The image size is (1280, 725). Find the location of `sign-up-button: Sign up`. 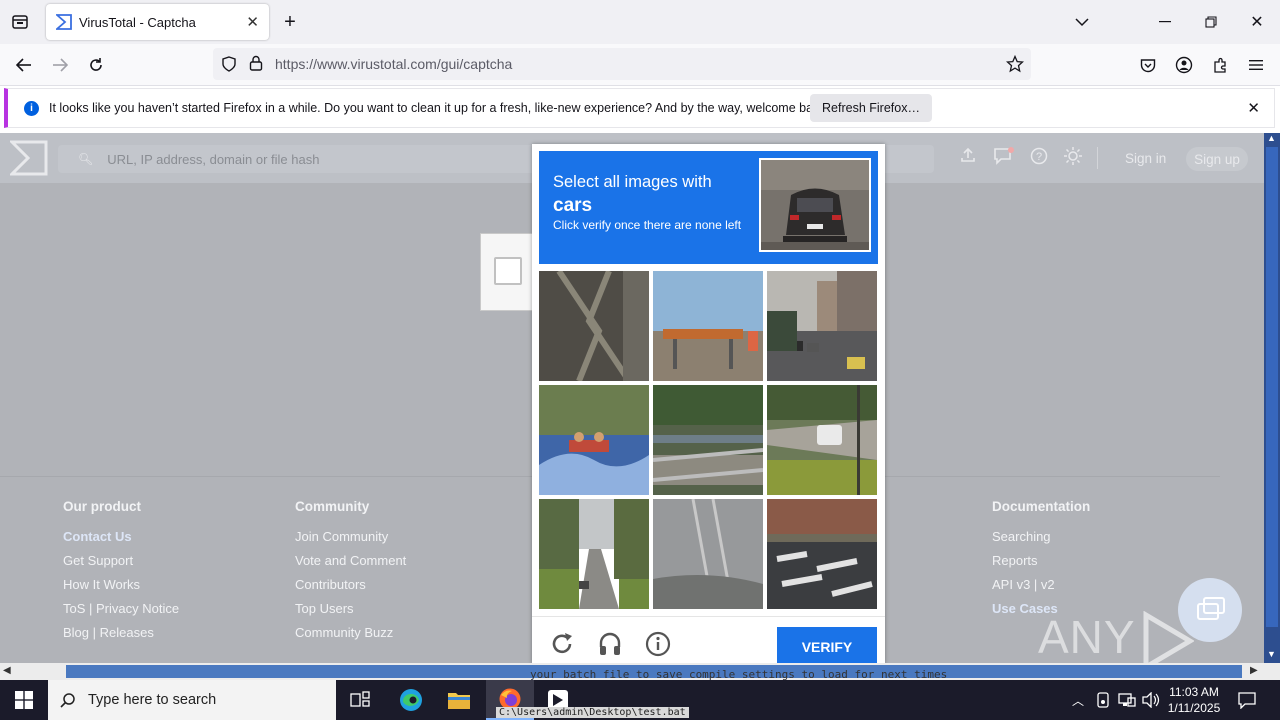

sign-up-button: Sign up is located at coordinates (1217, 159).